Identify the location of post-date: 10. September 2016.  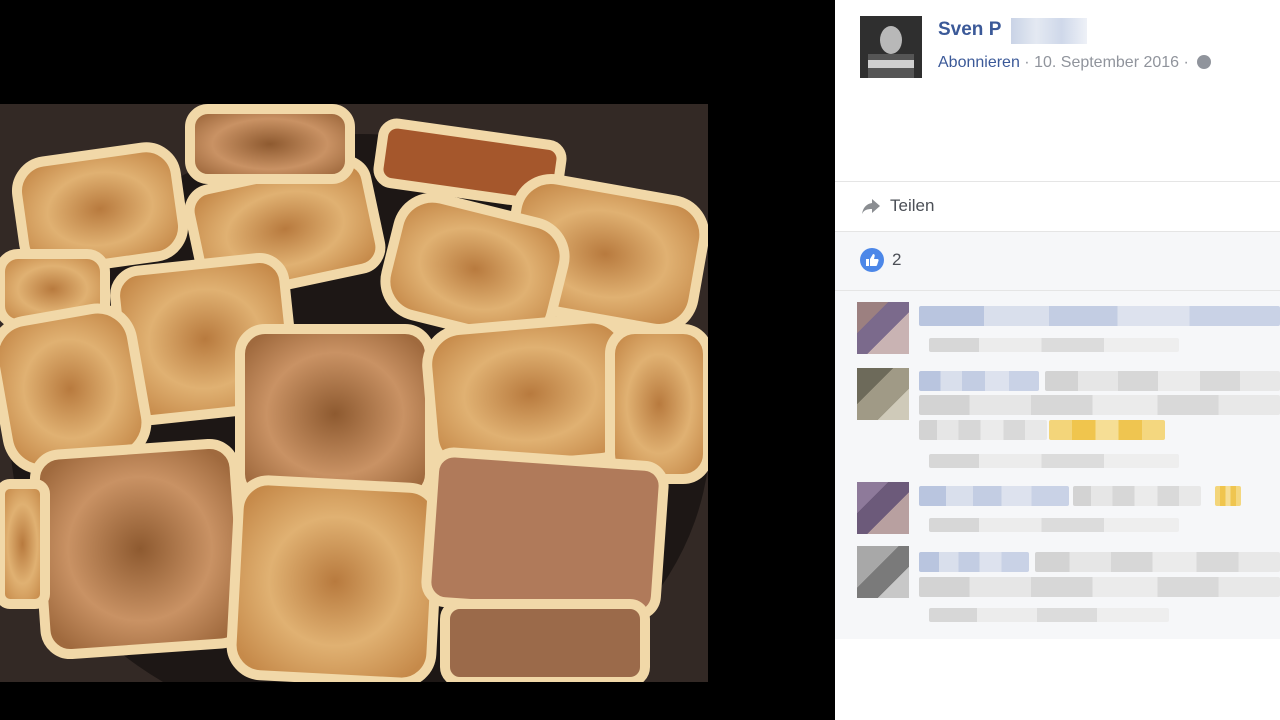
(1106, 62).